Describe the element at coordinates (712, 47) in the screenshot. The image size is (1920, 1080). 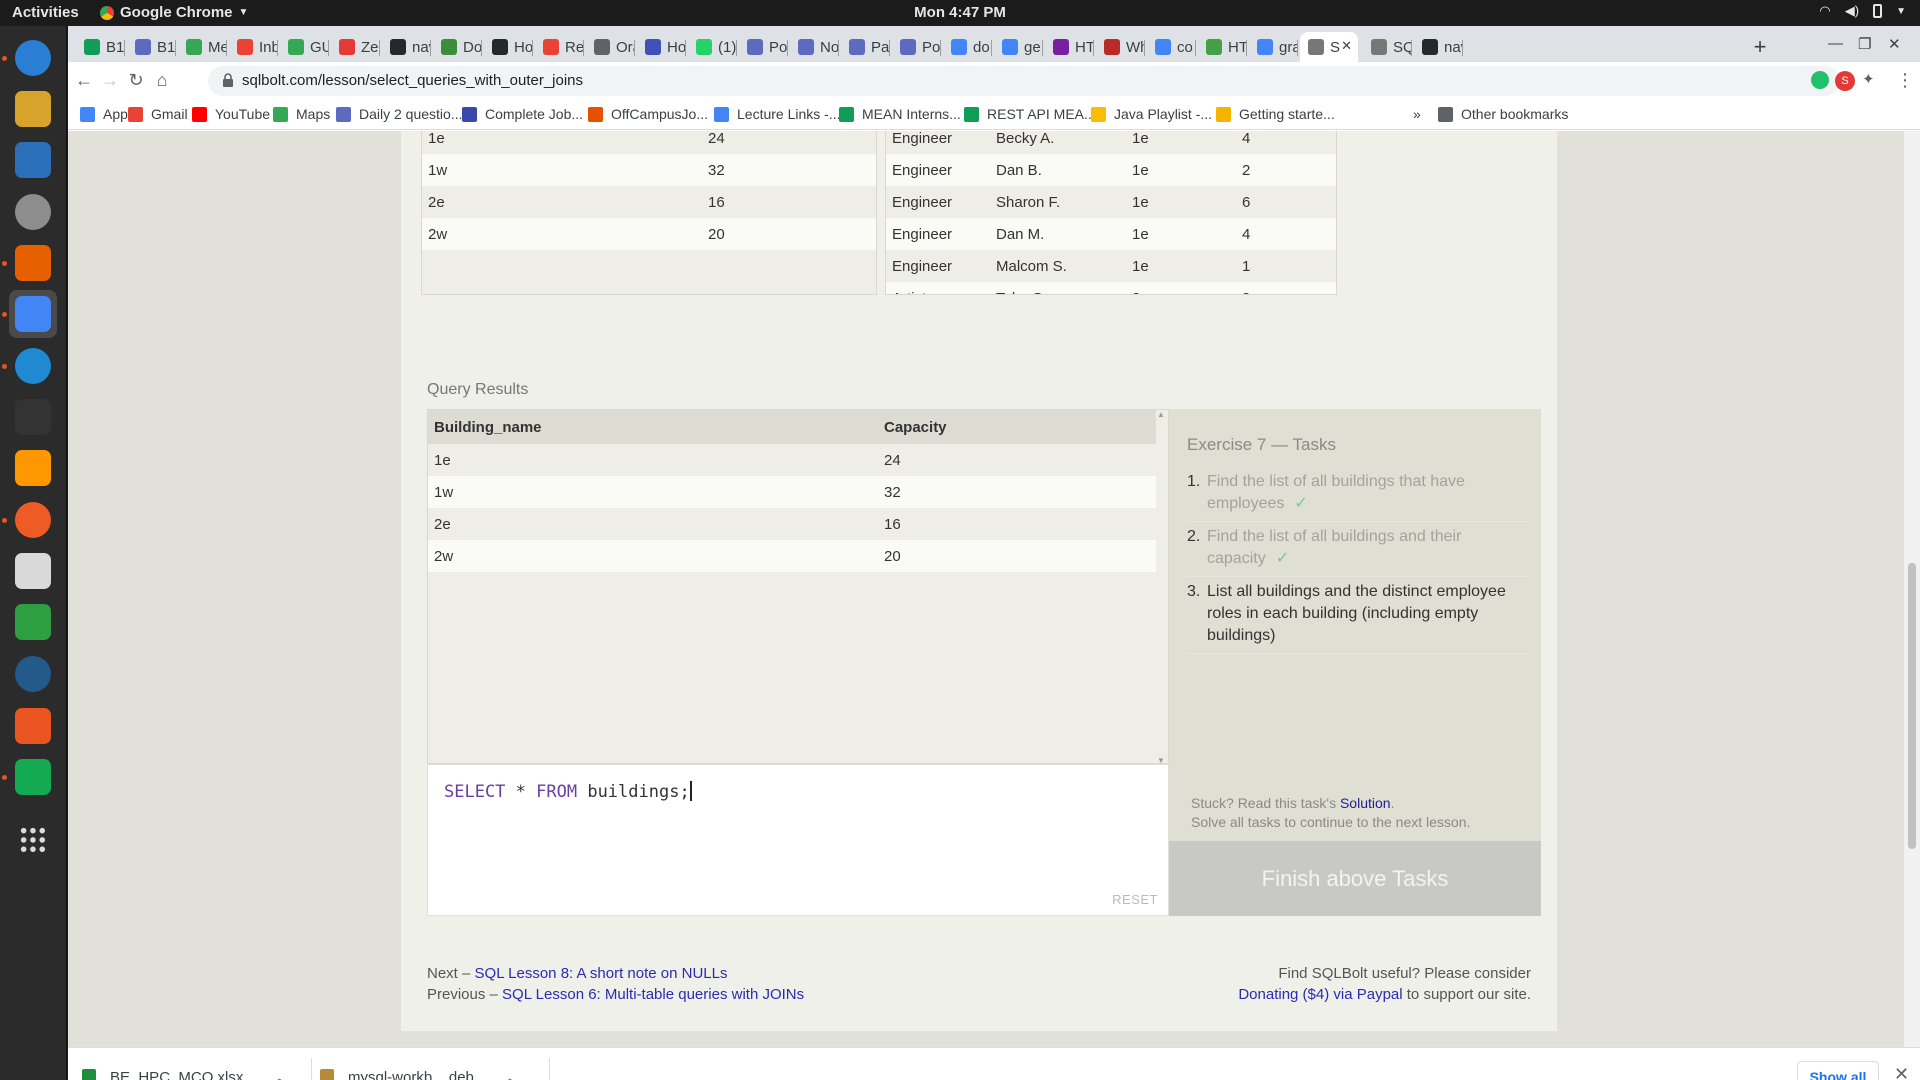
I see `tab-13: (1)` at that location.